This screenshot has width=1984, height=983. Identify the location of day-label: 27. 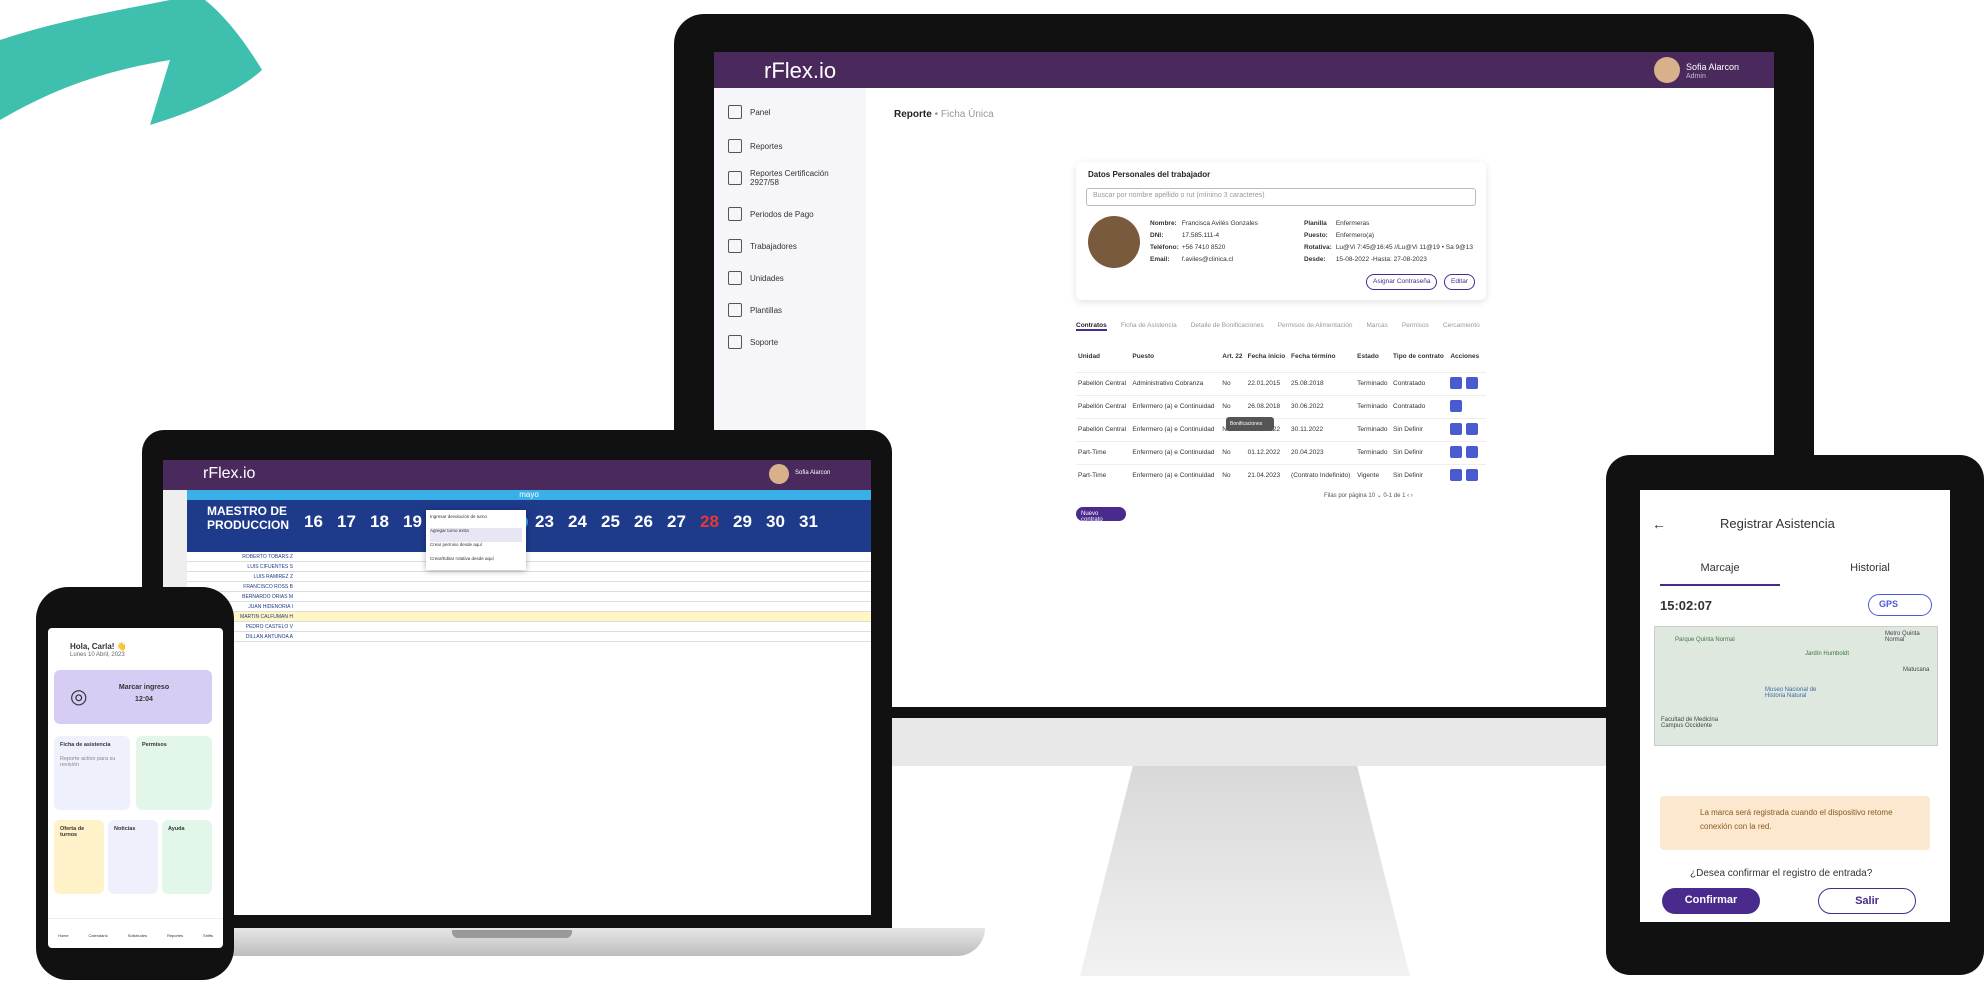
(676, 522).